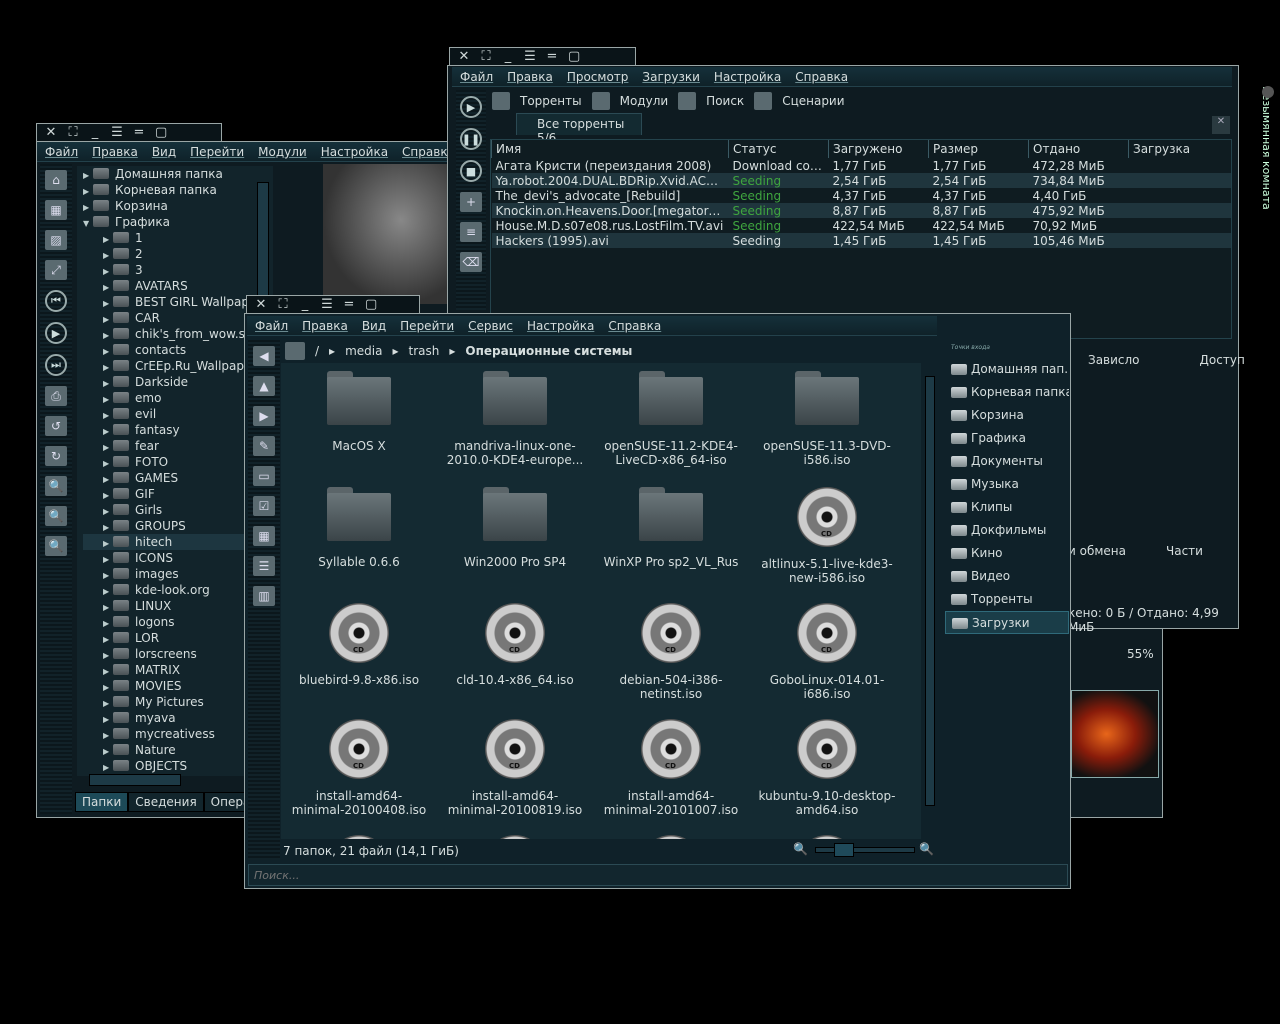 Image resolution: width=1280 pixels, height=1024 pixels. What do you see at coordinates (56, 333) in the screenshot?
I see `play-icon: ▶` at bounding box center [56, 333].